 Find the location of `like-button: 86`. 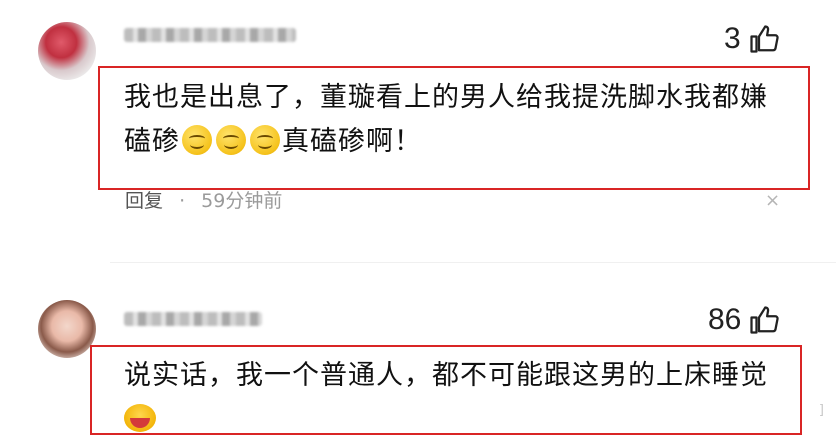

like-button: 86 is located at coordinates (744, 320).